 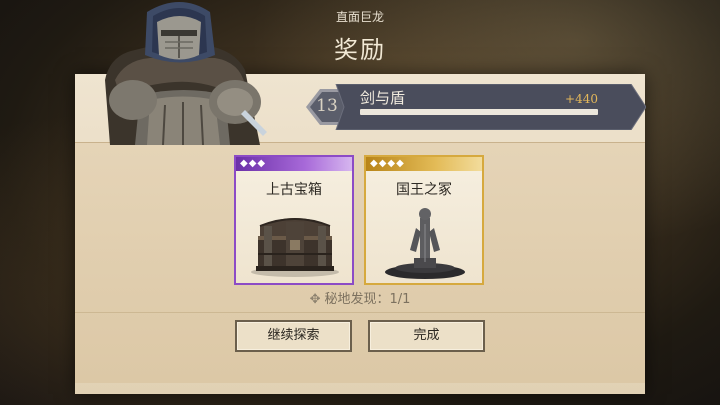 I want to click on achievement-banner, so click(x=476, y=107).